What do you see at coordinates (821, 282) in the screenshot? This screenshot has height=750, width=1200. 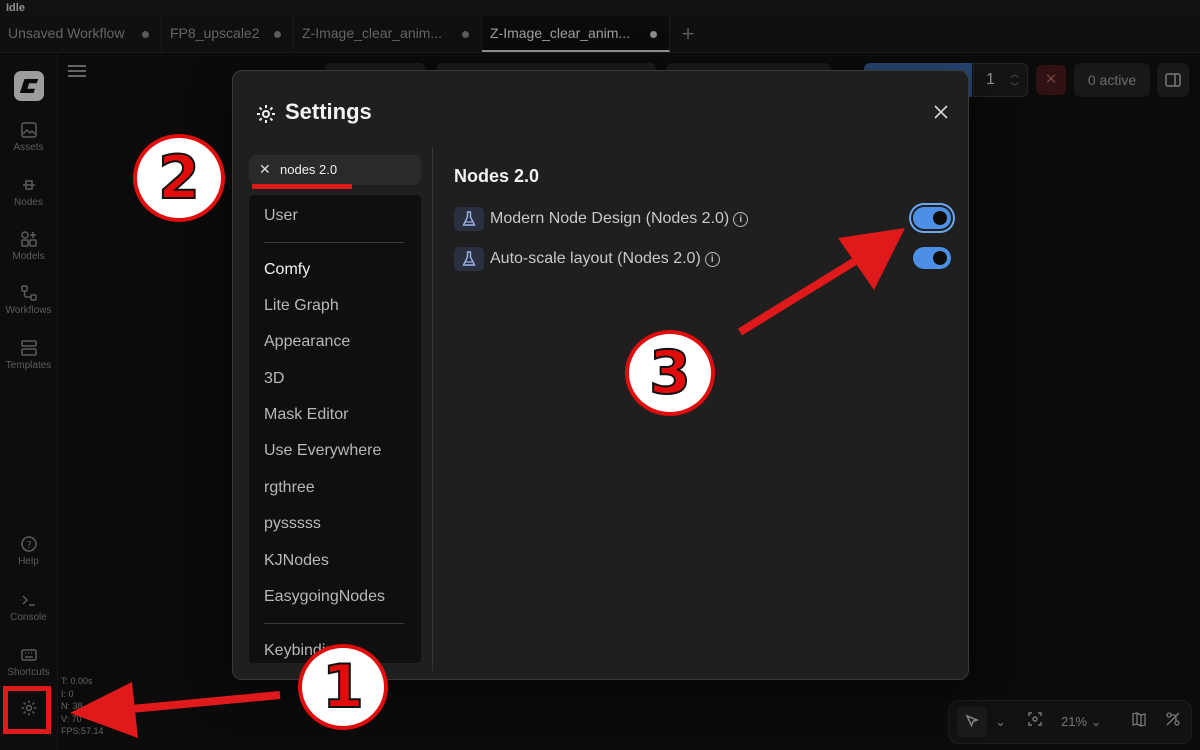 I see `arrow-to-toggle` at bounding box center [821, 282].